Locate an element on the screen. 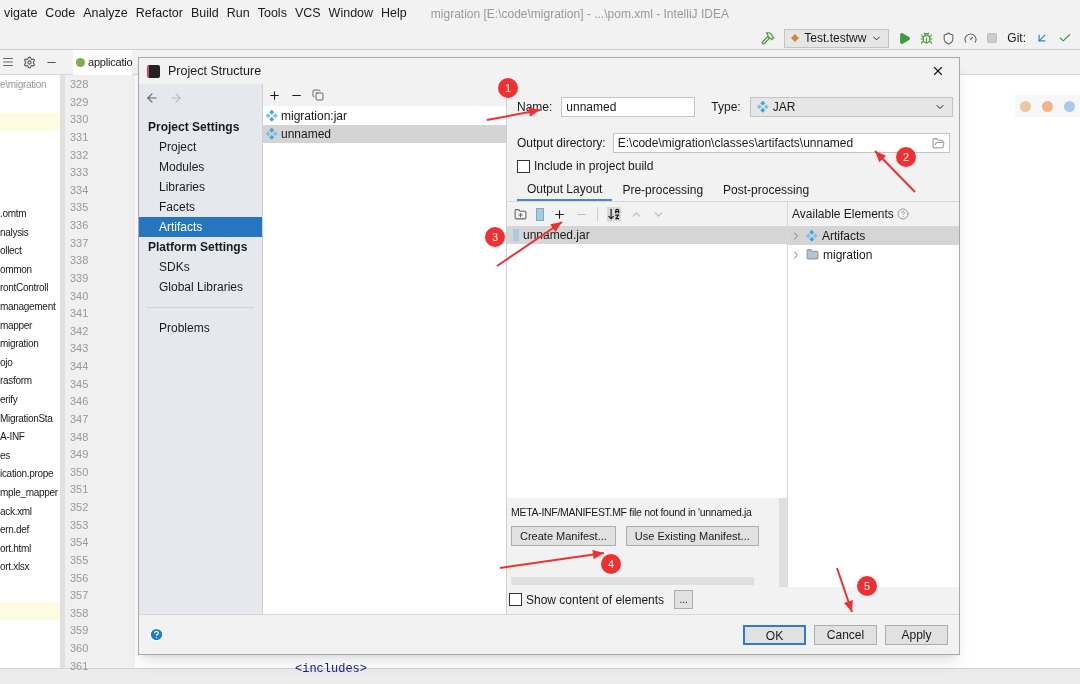  app-icon is located at coordinates (153, 71).